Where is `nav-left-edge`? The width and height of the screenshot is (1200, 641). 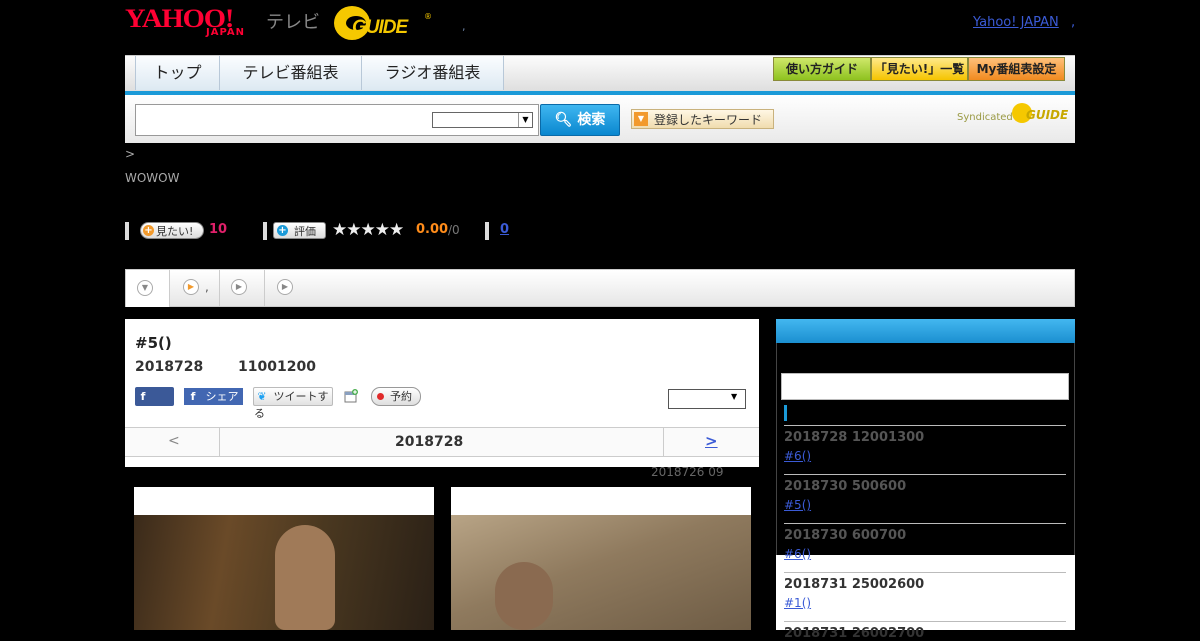
nav-left-edge is located at coordinates (130, 73).